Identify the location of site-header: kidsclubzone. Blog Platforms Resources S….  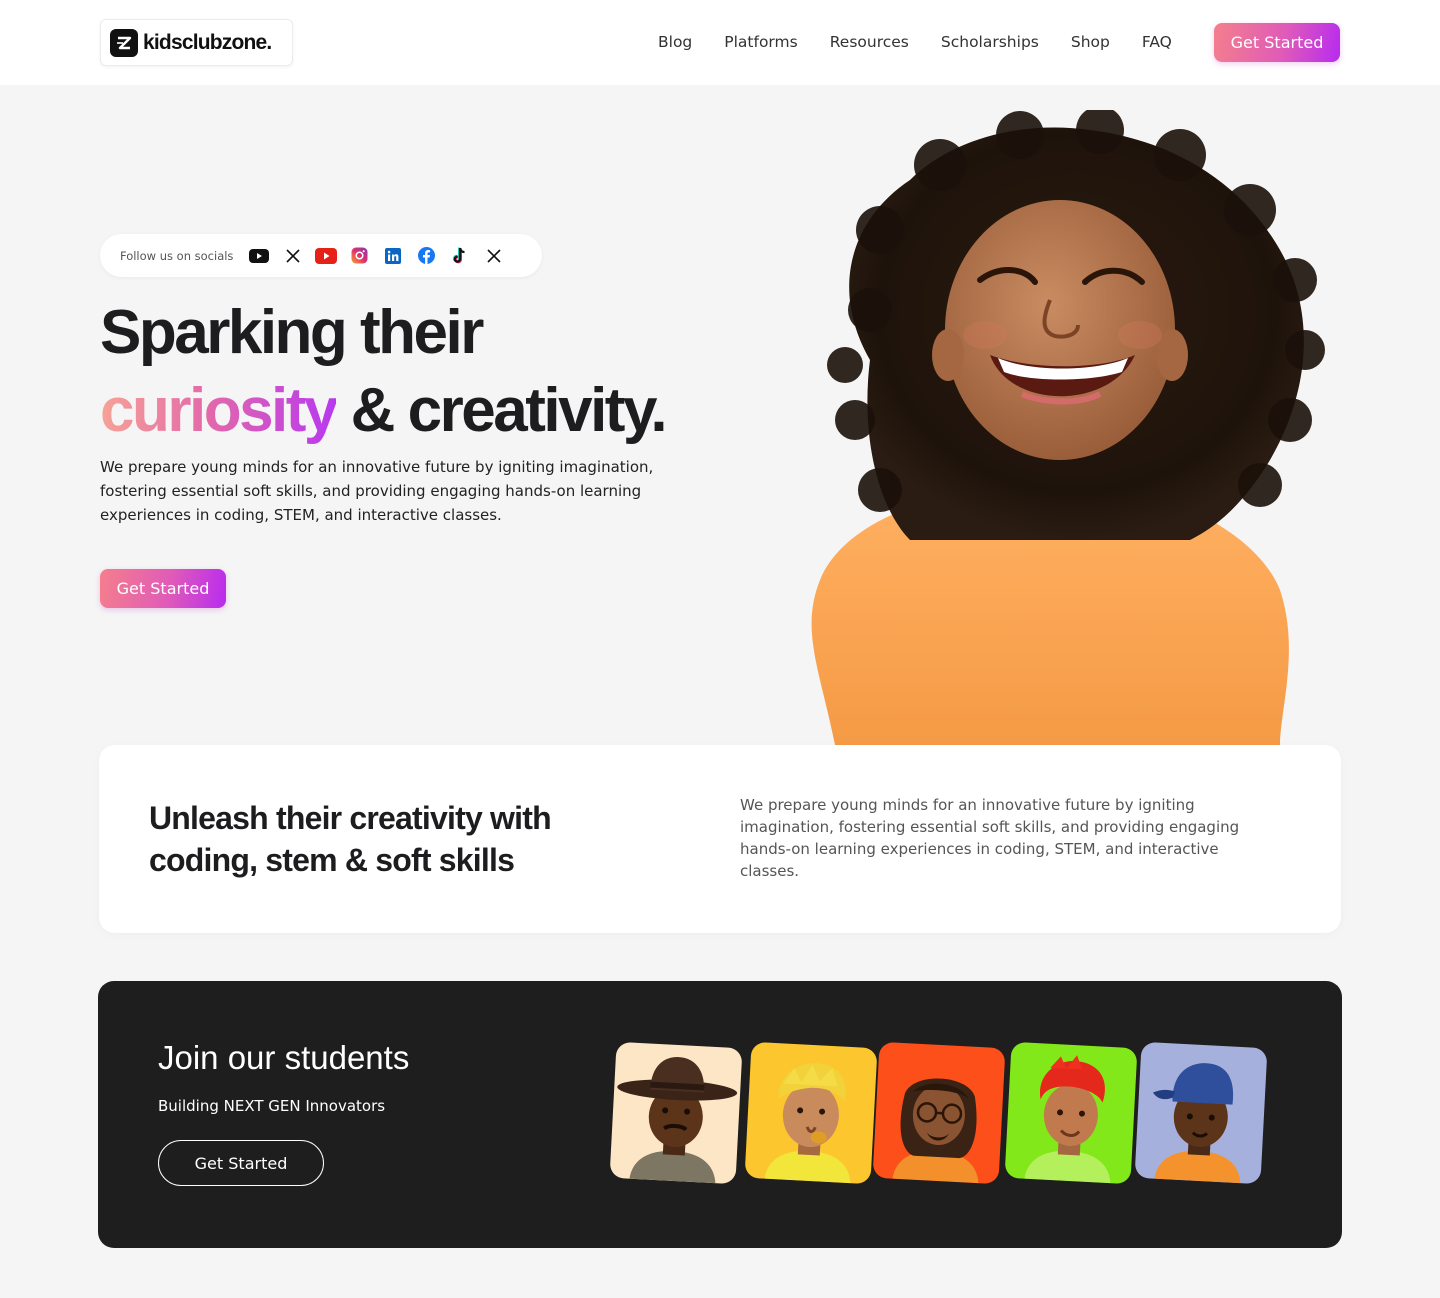
(720, 42).